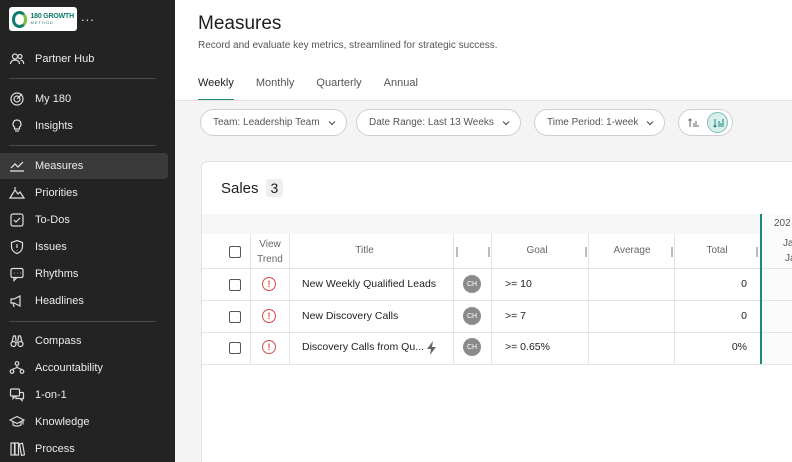  What do you see at coordinates (717, 250) in the screenshot?
I see `total-column-header: Total` at bounding box center [717, 250].